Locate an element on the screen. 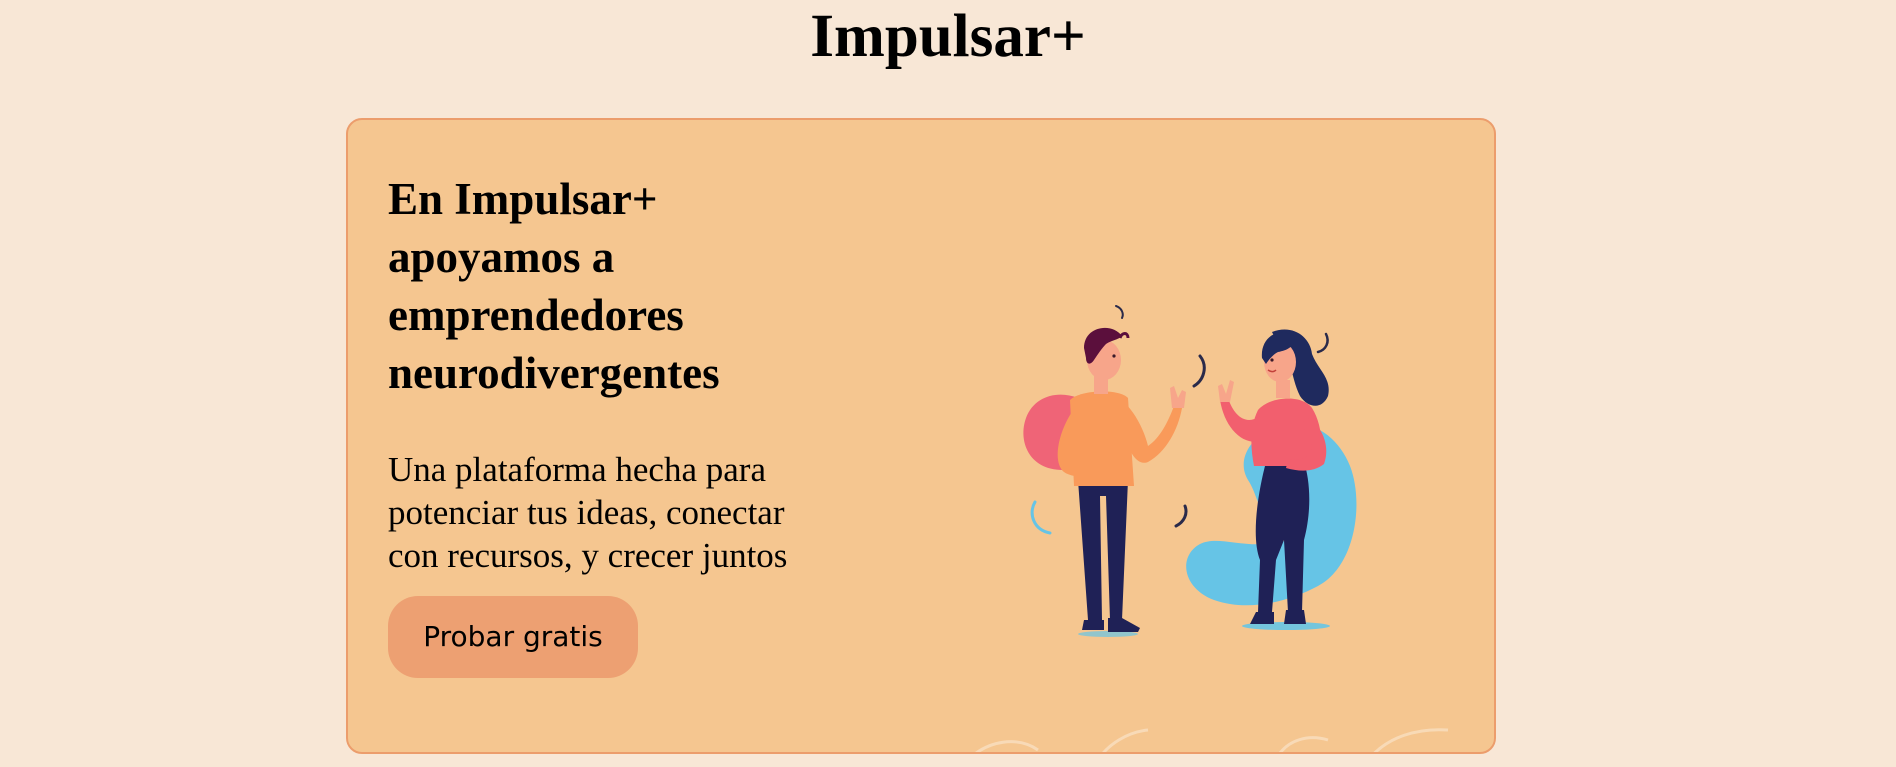 The width and height of the screenshot is (1896, 767). man-figure is located at coordinates (1121, 482).